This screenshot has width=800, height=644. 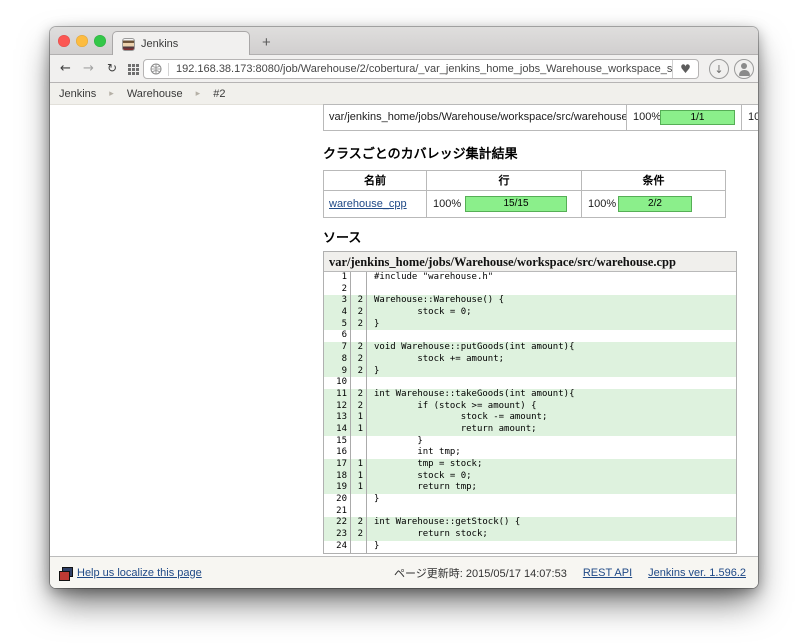 I want to click on source-line-row: 13 1 stock -= amount;, so click(x=530, y=418).